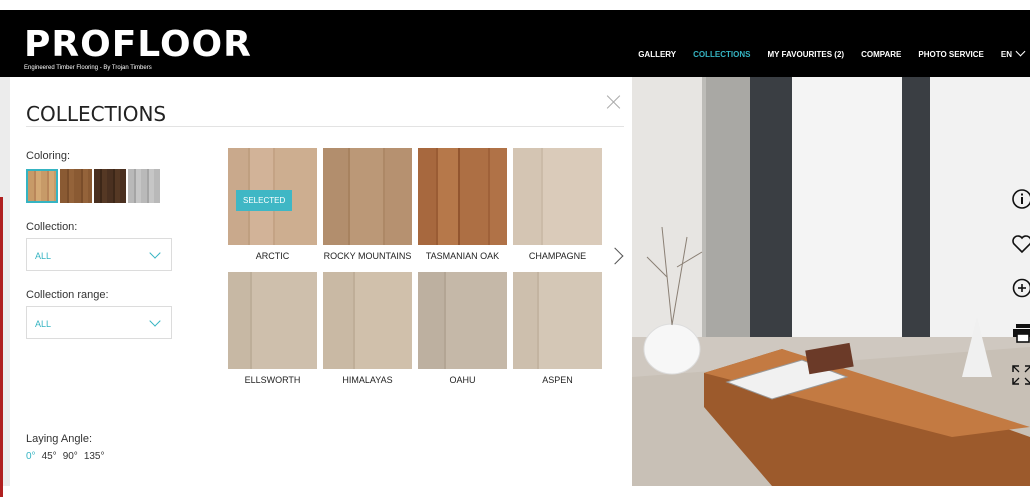 The width and height of the screenshot is (1030, 497). I want to click on product-card-himalayas: HIMALAYAS, so click(367, 334).